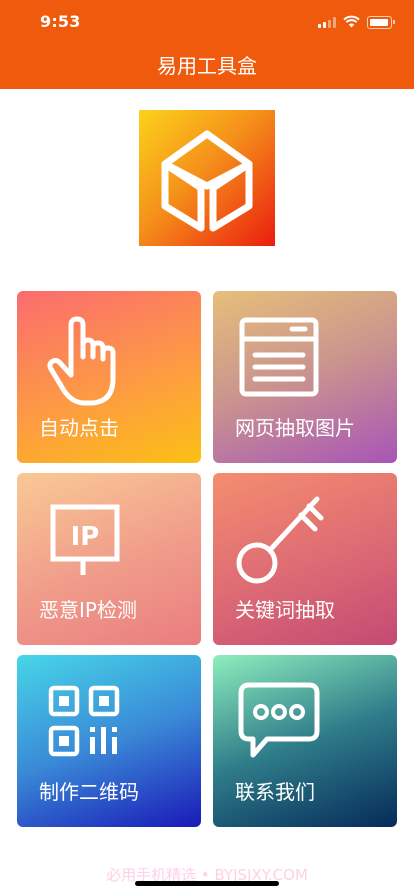 This screenshot has width=414, height=896. Describe the element at coordinates (381, 22) in the screenshot. I see `battery-icon` at that location.